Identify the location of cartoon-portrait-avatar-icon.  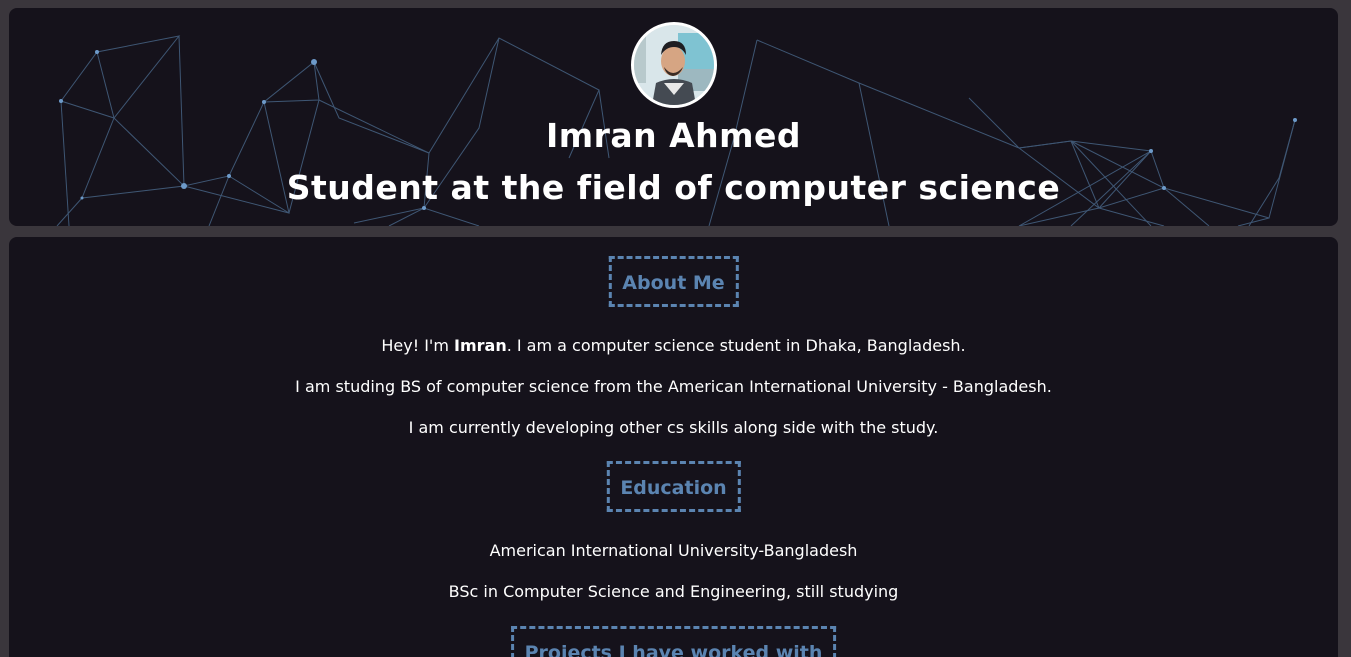
(674, 65).